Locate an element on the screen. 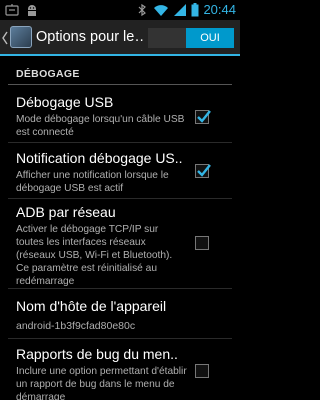  pref-title: Notification débogage US.. is located at coordinates (99, 158).